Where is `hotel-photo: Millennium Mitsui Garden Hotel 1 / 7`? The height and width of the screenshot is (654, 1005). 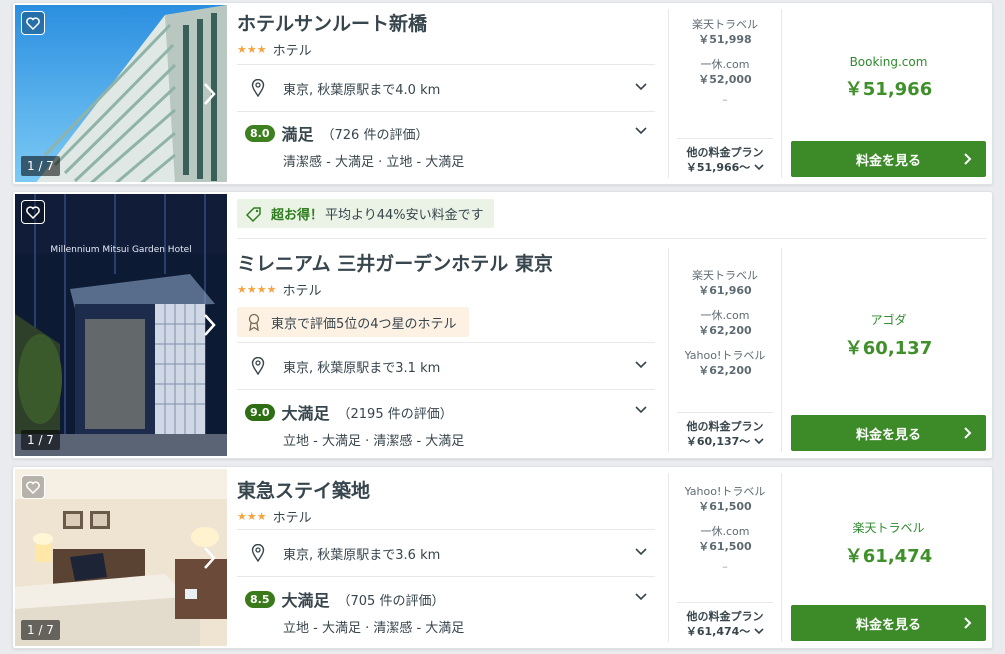 hotel-photo: Millennium Mitsui Garden Hotel 1 / 7 is located at coordinates (121, 325).